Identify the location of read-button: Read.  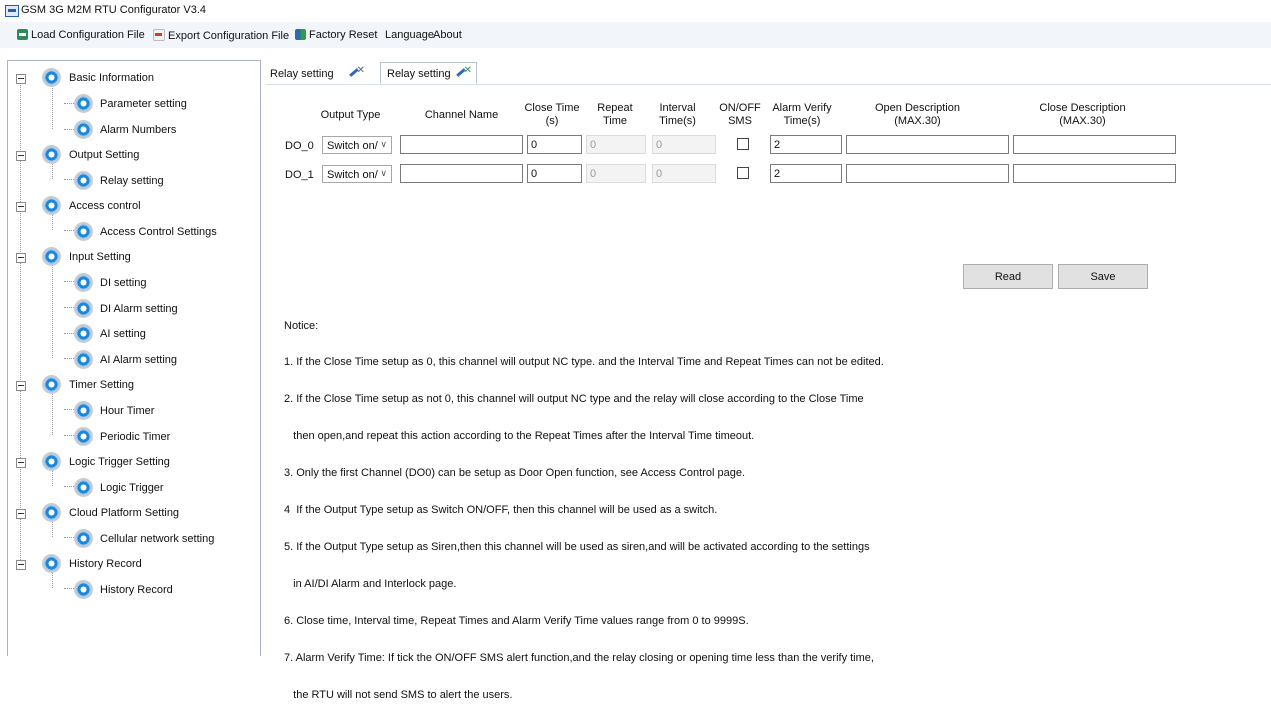
(1008, 276).